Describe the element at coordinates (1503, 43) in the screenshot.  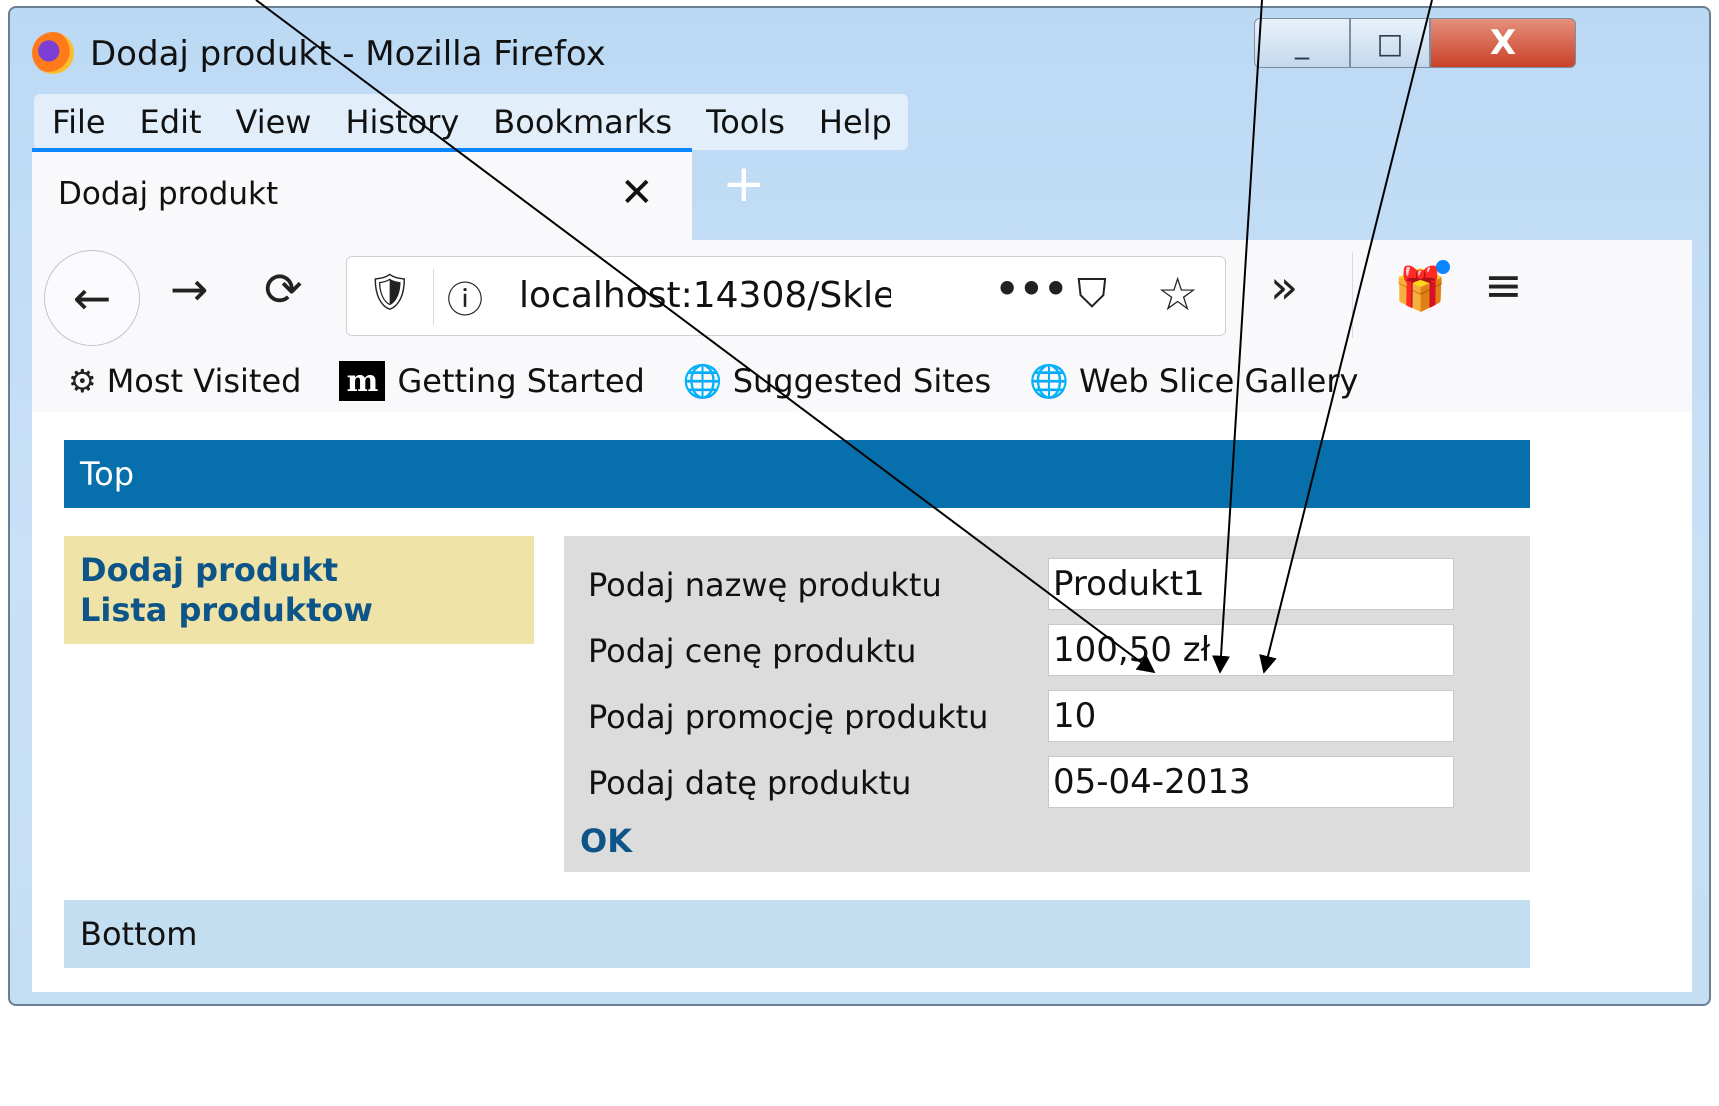
I see `close-window-button: X` at that location.